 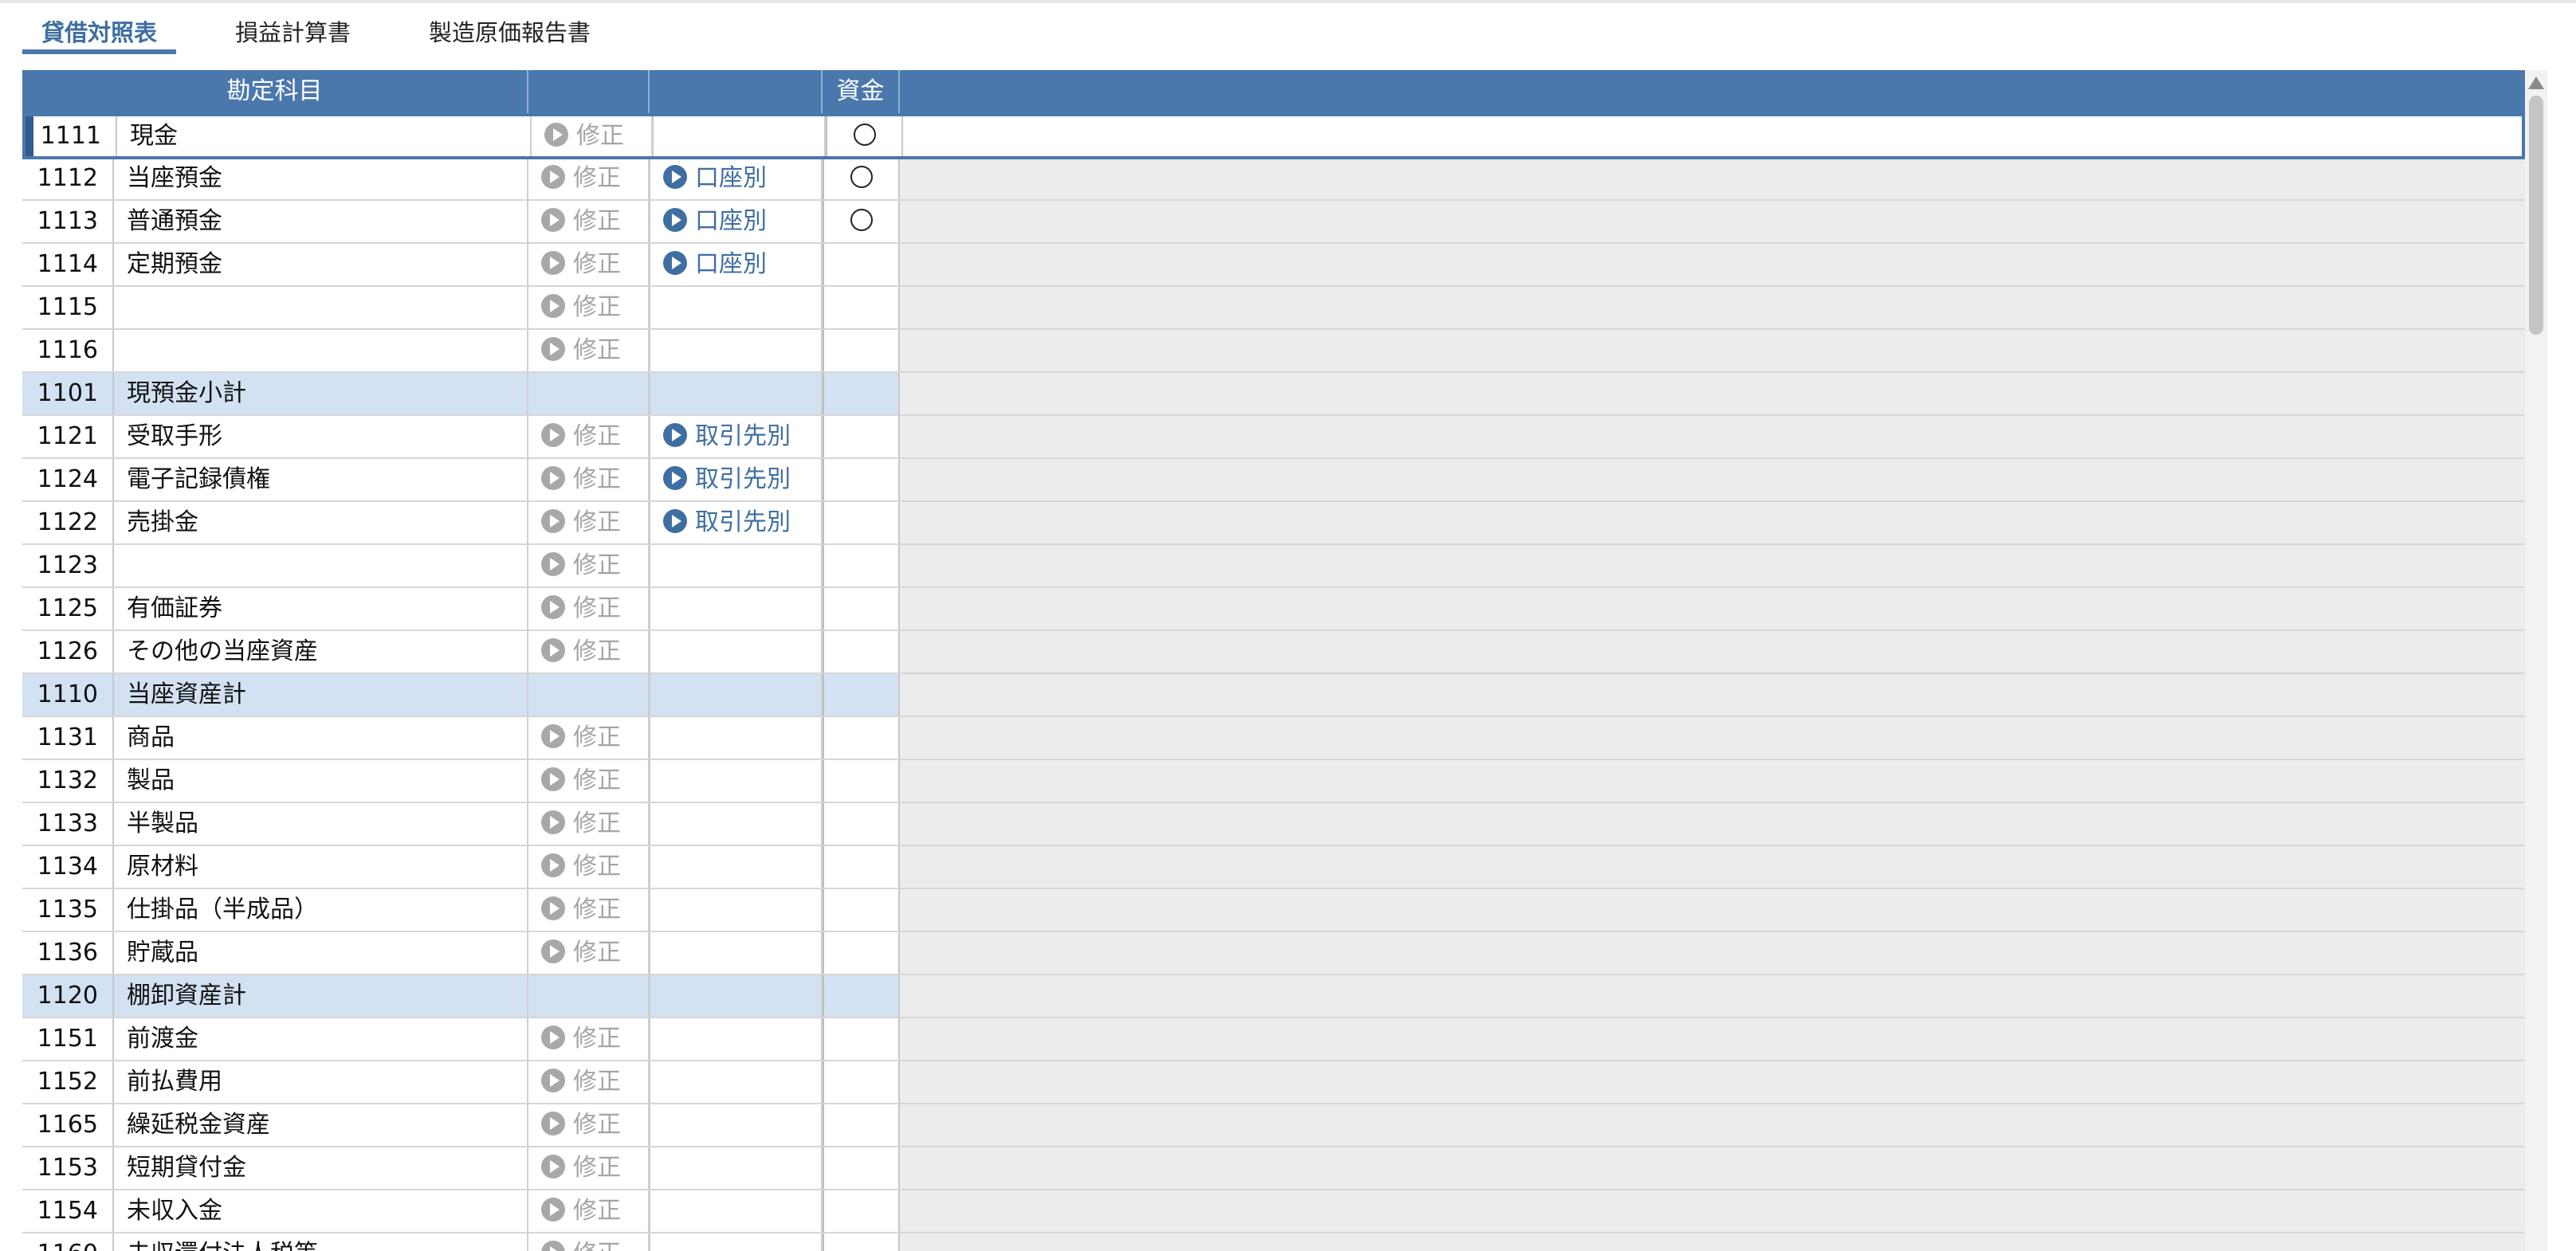 I want to click on account-name: その他の当座資産, so click(x=321, y=652).